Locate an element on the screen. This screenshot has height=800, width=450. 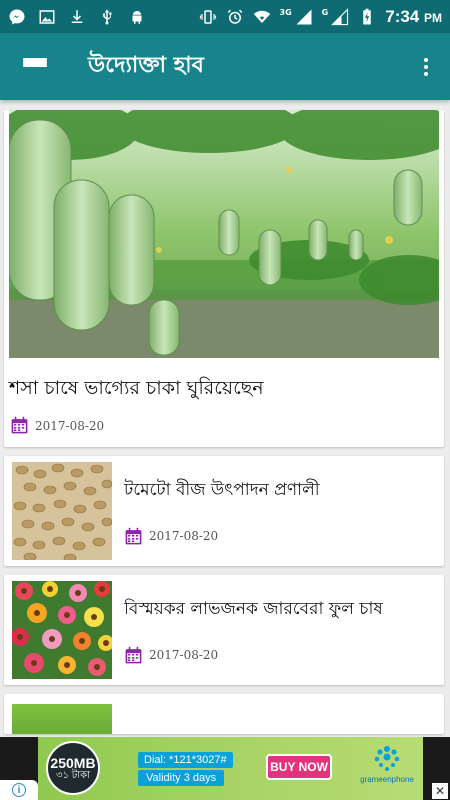
ad-close-button: ✕ is located at coordinates (440, 791).